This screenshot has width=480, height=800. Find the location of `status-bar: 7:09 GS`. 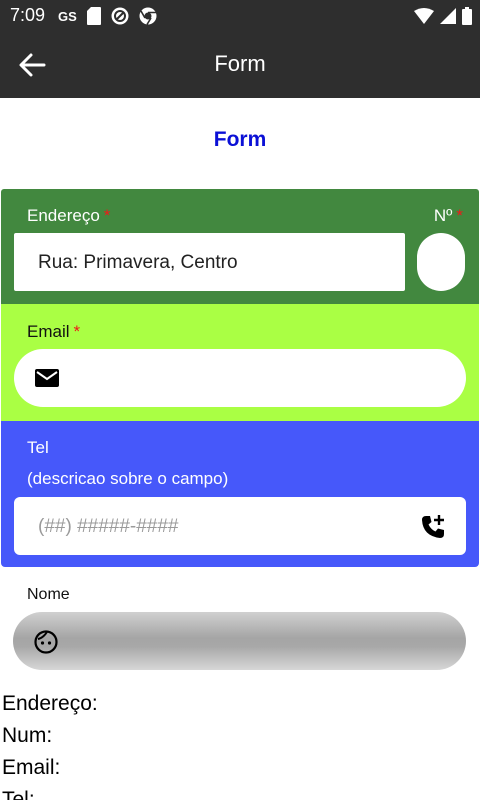

status-bar: 7:09 GS is located at coordinates (240, 16).